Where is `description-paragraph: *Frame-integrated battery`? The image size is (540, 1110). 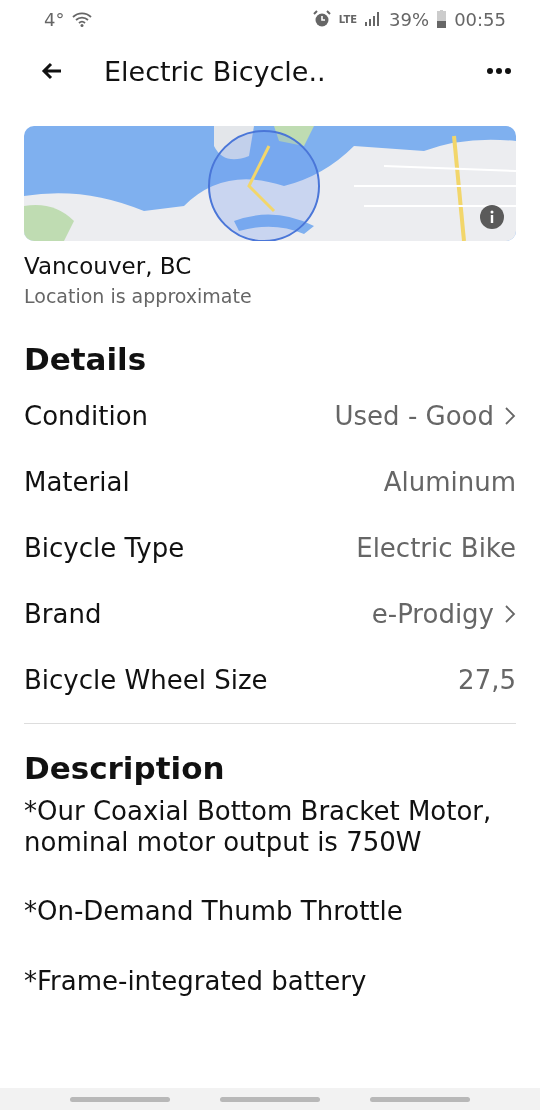 description-paragraph: *Frame-integrated battery is located at coordinates (196, 981).